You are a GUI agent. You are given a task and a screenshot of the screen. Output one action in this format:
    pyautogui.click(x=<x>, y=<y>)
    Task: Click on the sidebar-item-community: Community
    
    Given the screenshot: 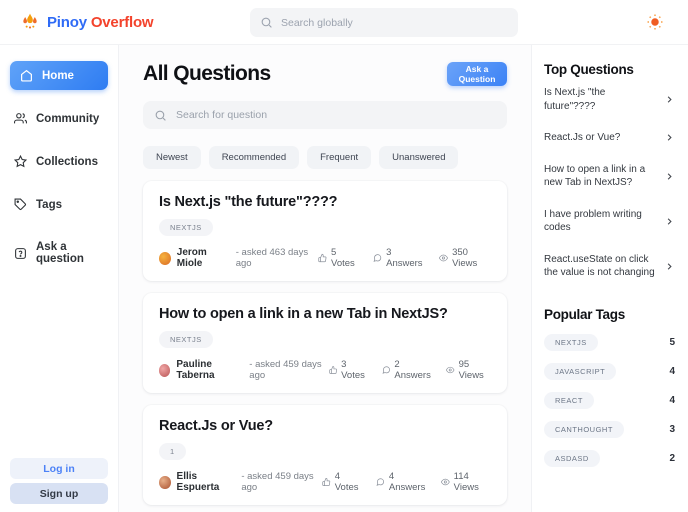 What is the action you would take?
    pyautogui.click(x=59, y=118)
    